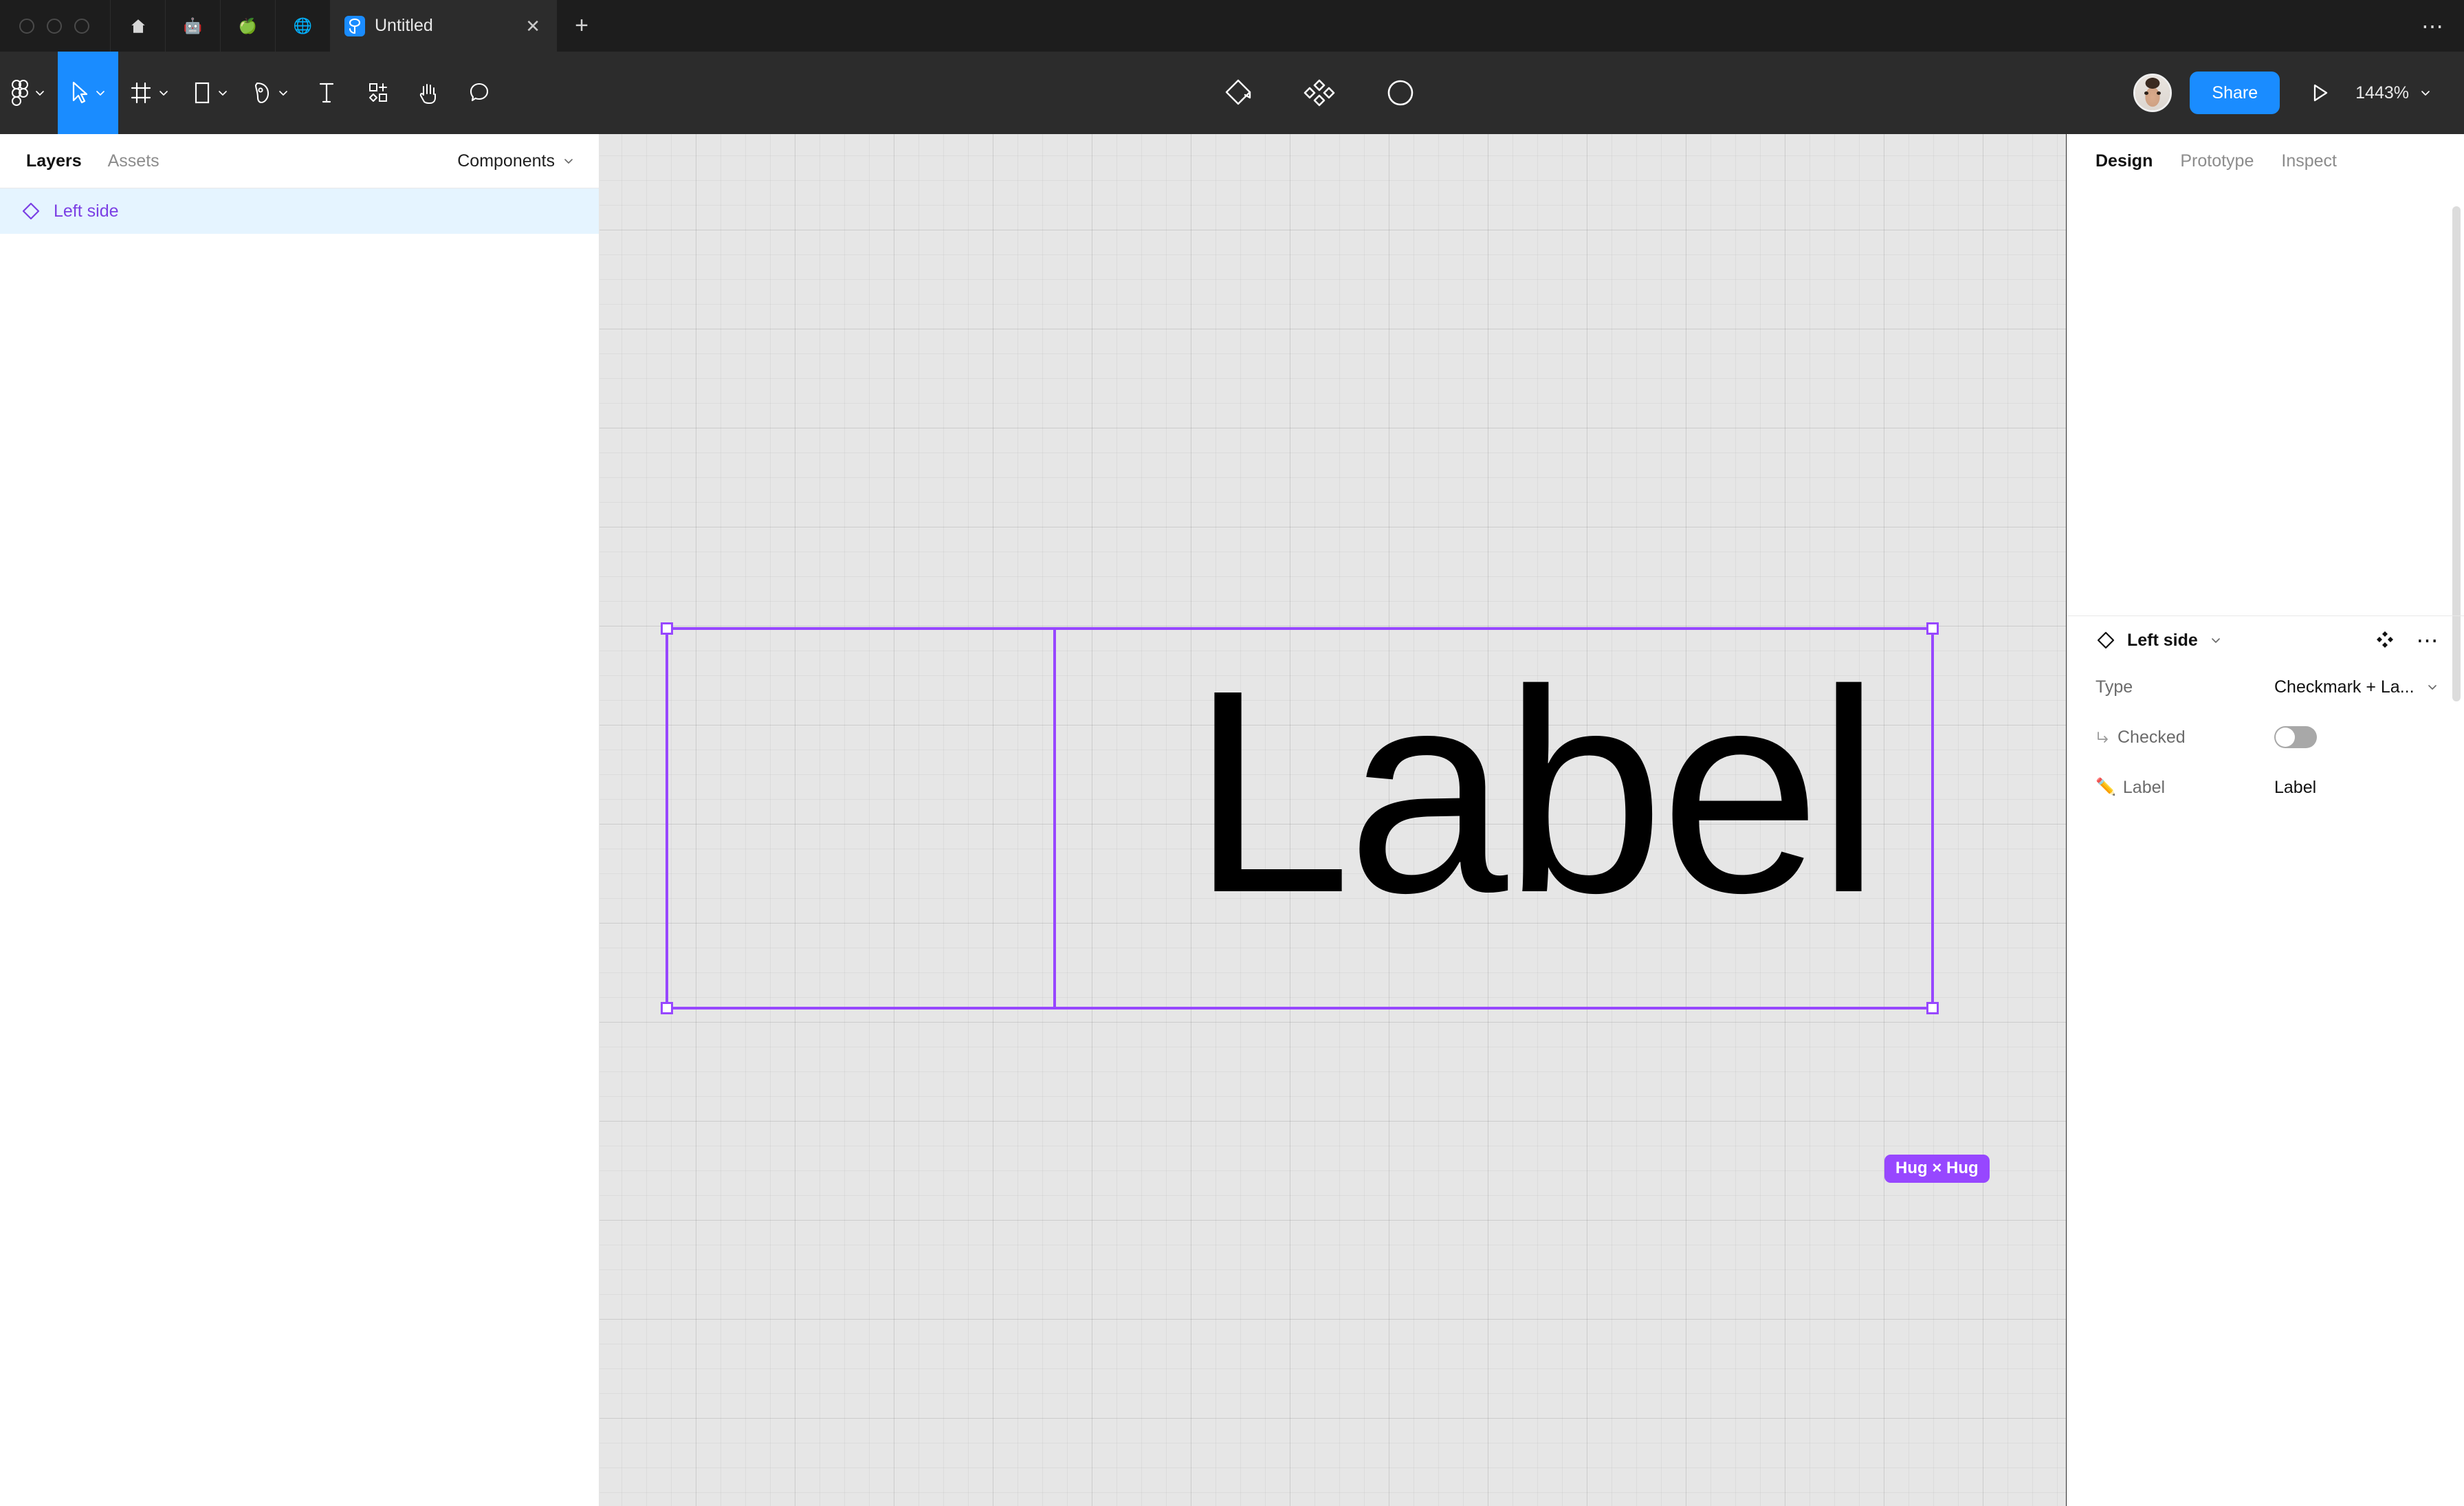  Describe the element at coordinates (516, 161) in the screenshot. I see `components-dropdown: Components` at that location.